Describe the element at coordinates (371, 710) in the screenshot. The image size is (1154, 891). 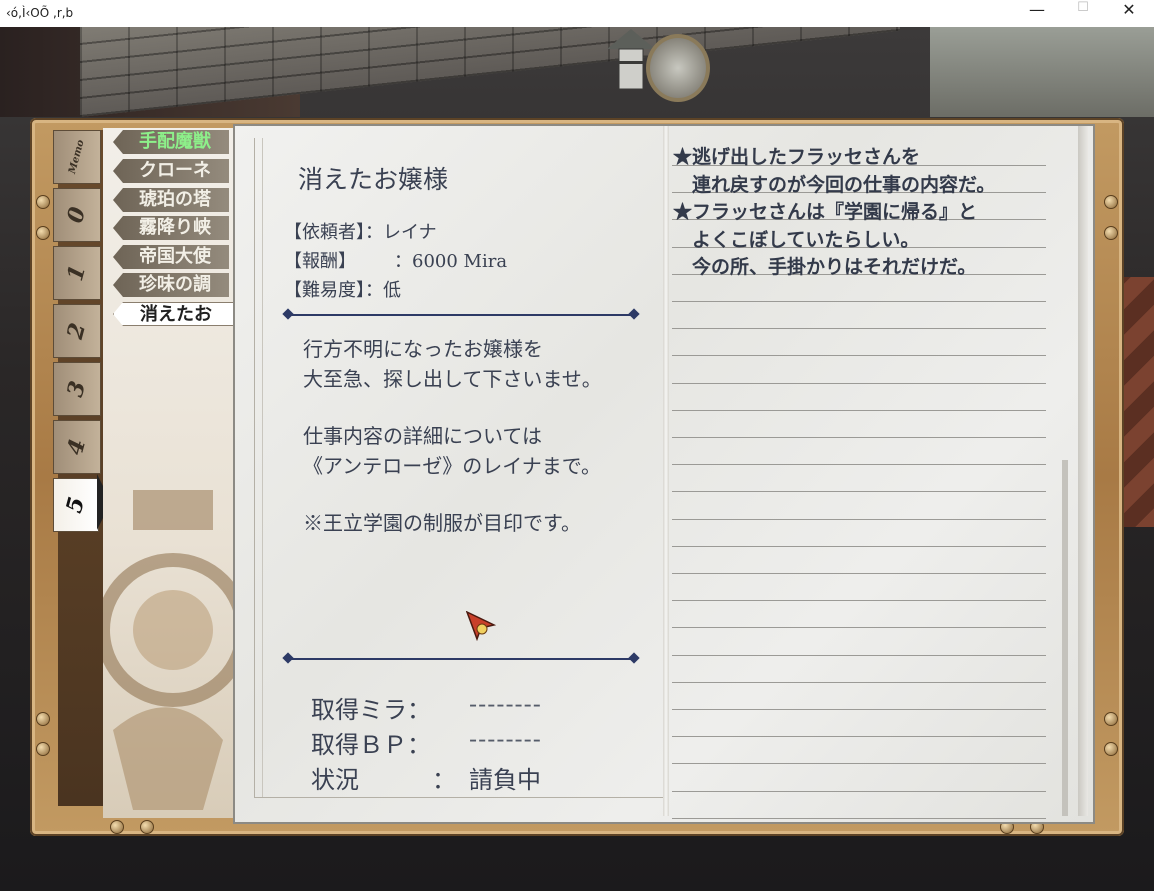
I see `earned-mira-label: 取得ミラ：` at that location.